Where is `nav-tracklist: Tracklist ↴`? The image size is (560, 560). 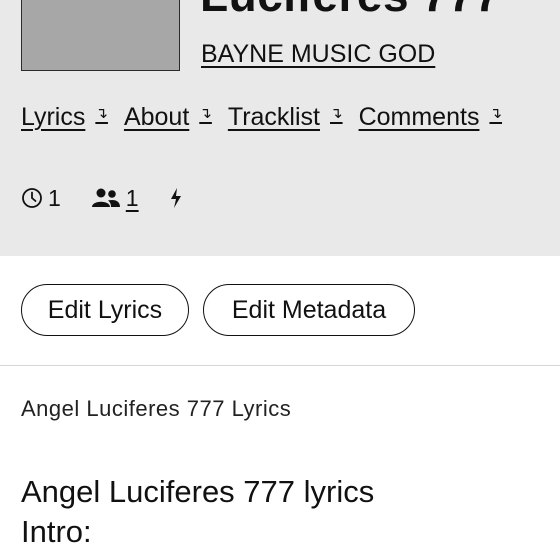 nav-tracklist: Tracklist ↴ is located at coordinates (285, 117).